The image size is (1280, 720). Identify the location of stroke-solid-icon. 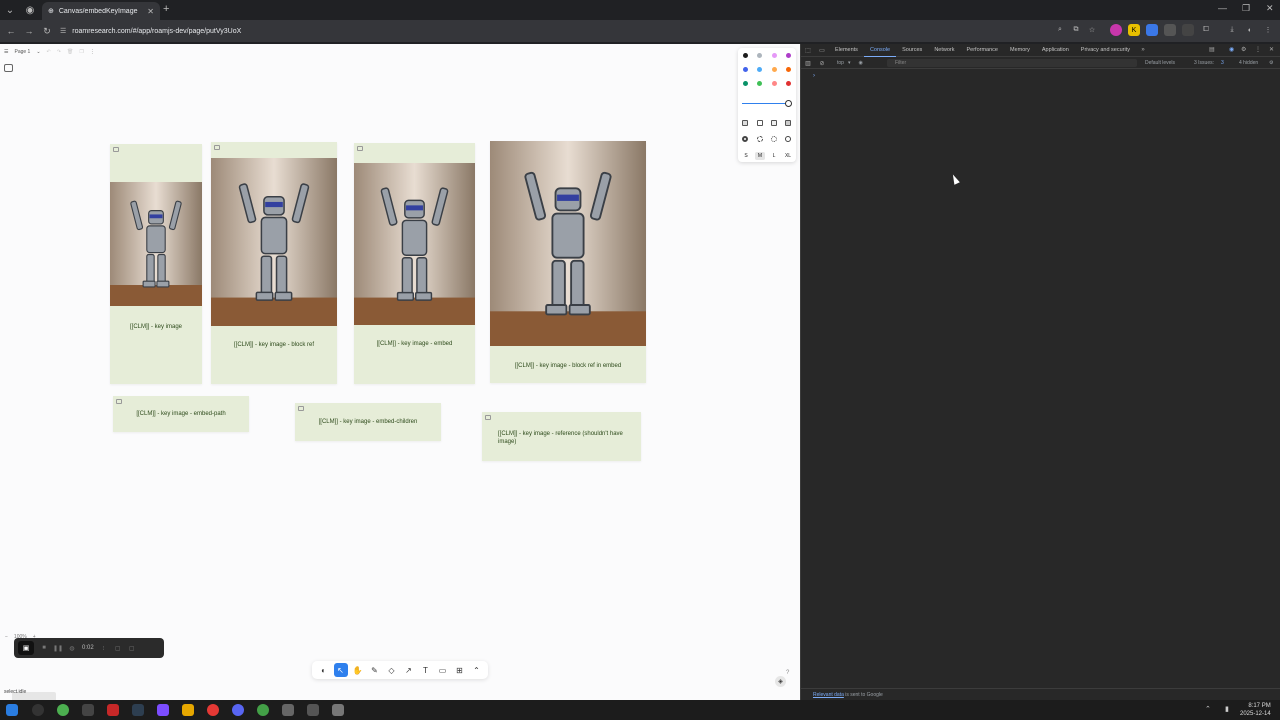
(788, 139).